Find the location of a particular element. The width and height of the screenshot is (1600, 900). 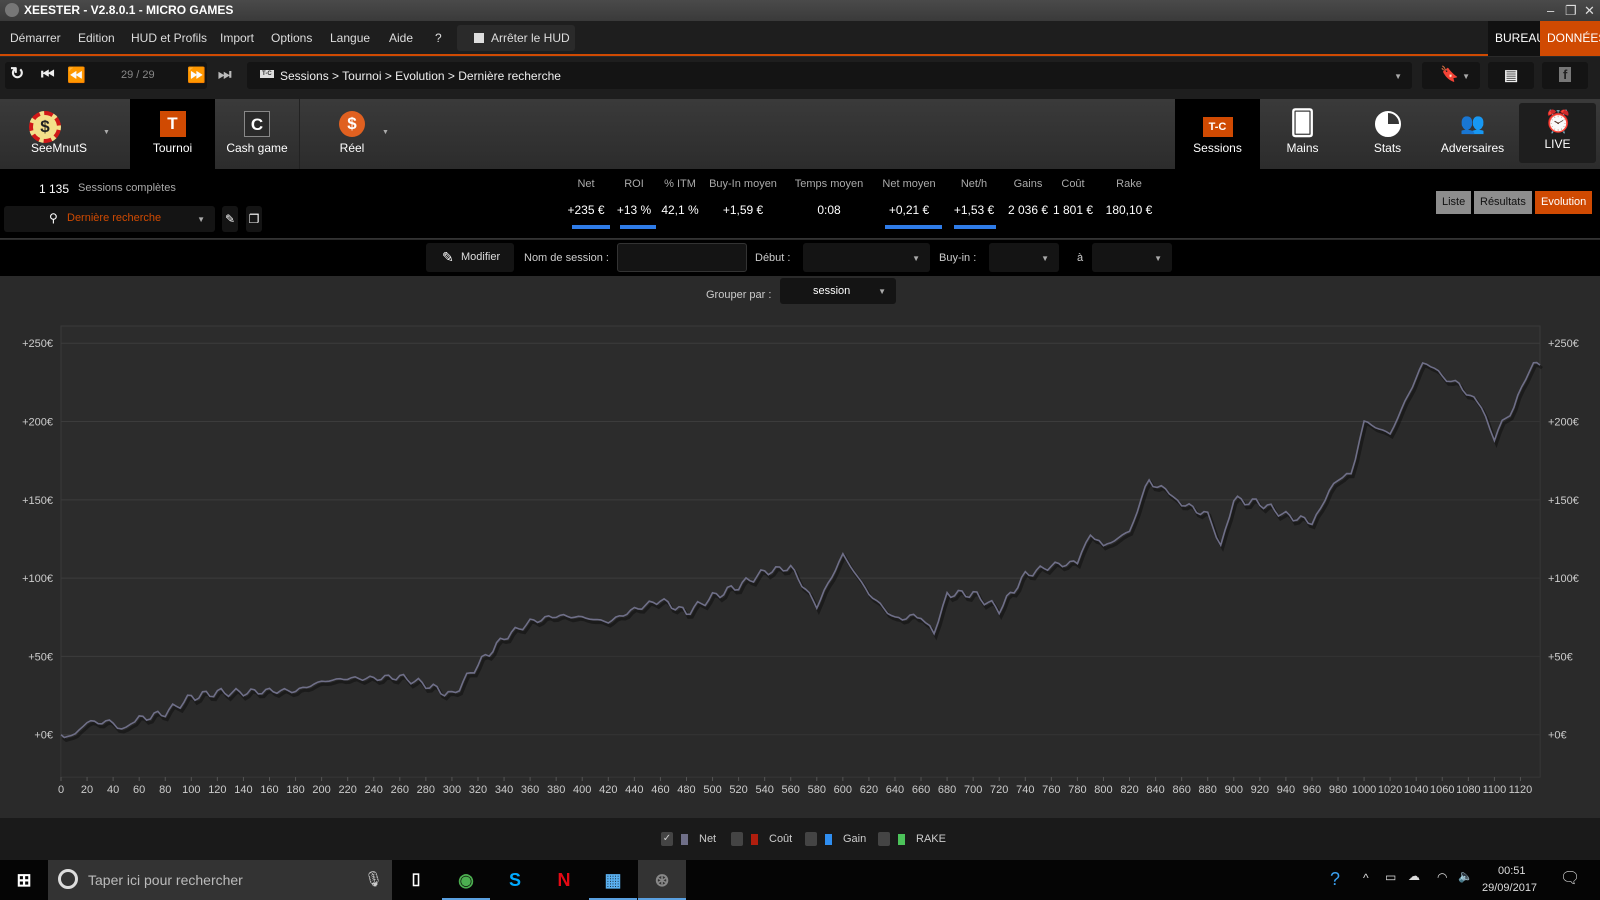

windows-start-icon: ⊞ is located at coordinates (24, 880).